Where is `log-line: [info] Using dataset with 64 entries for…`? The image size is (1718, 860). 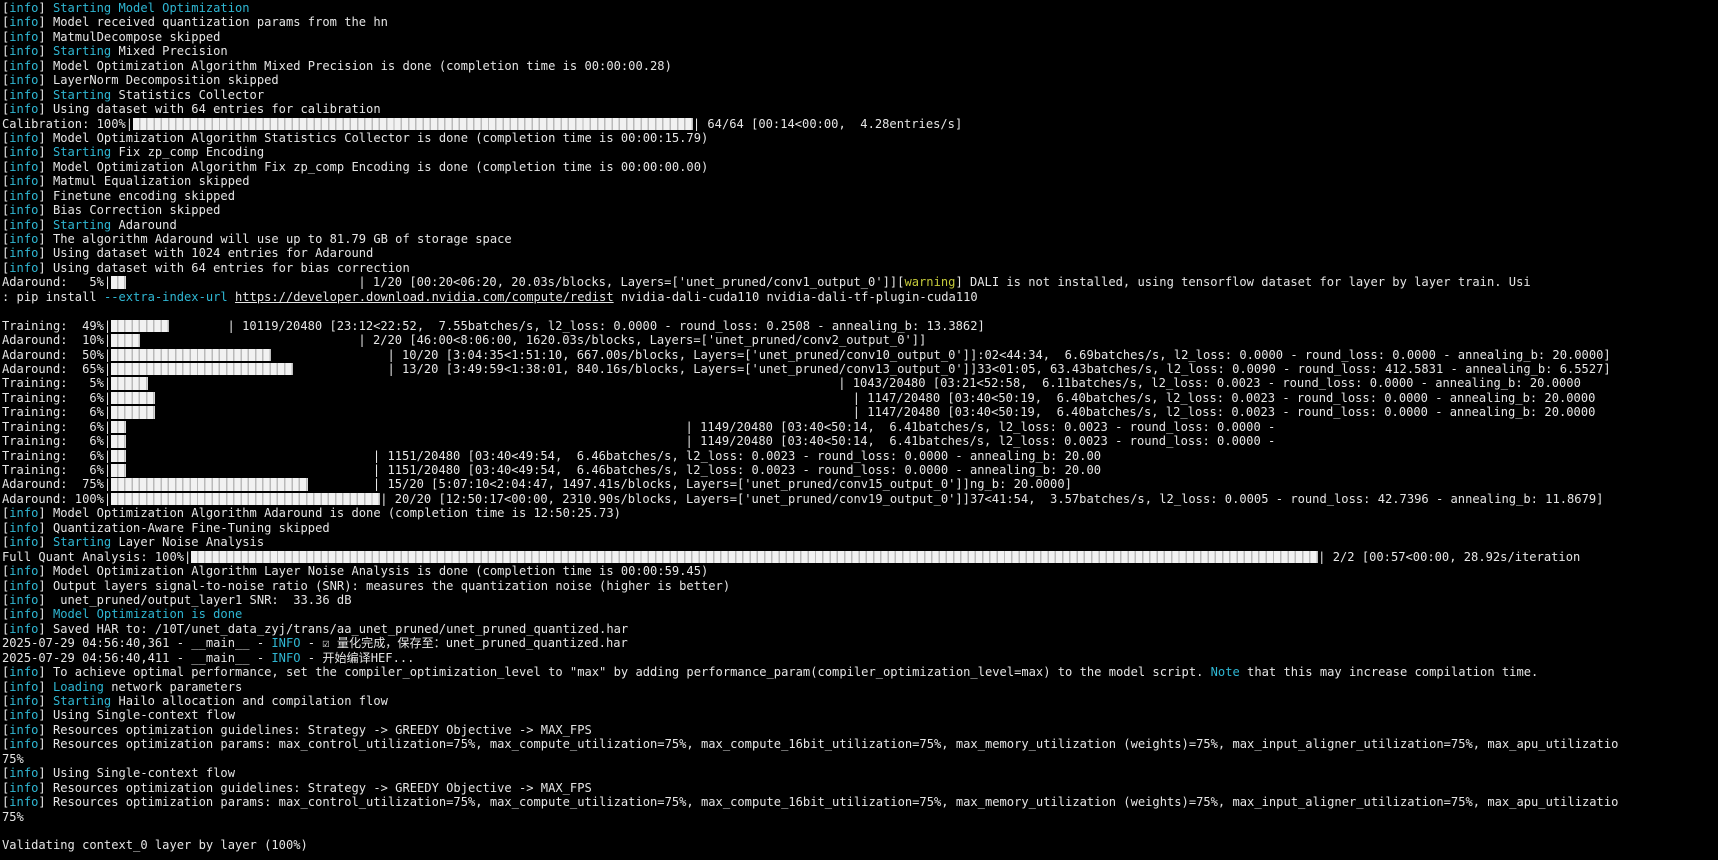 log-line: [info] Using dataset with 64 entries for… is located at coordinates (859, 109).